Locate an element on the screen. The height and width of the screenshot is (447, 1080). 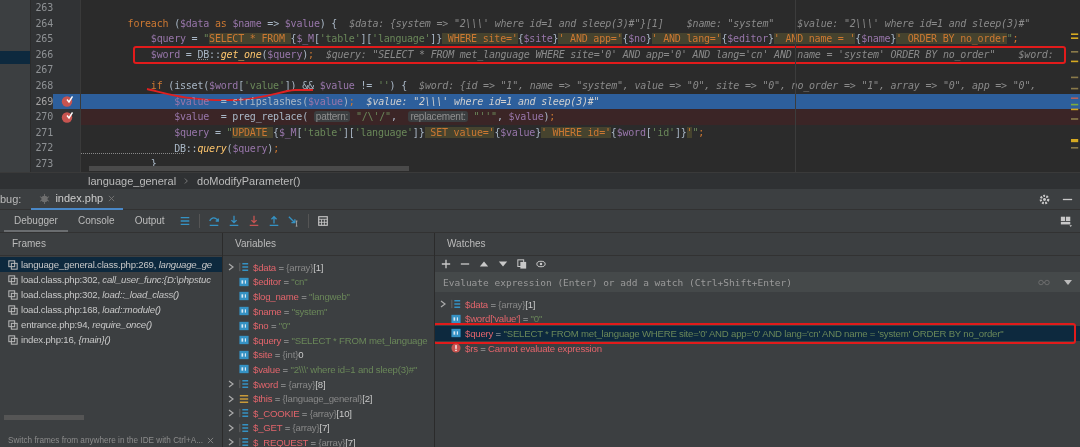
frame-item: load.class.php:302, load::_load_class() is located at coordinates (111, 294).